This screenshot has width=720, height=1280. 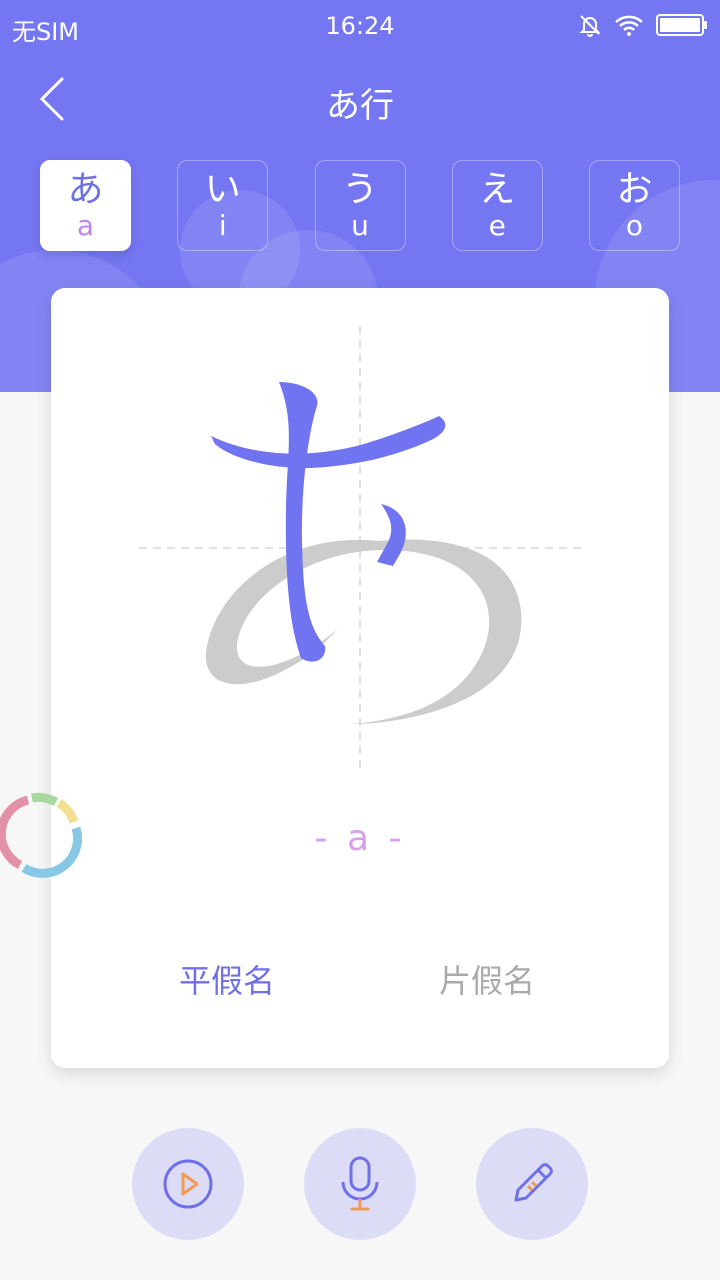 I want to click on wifi-icon, so click(x=629, y=25).